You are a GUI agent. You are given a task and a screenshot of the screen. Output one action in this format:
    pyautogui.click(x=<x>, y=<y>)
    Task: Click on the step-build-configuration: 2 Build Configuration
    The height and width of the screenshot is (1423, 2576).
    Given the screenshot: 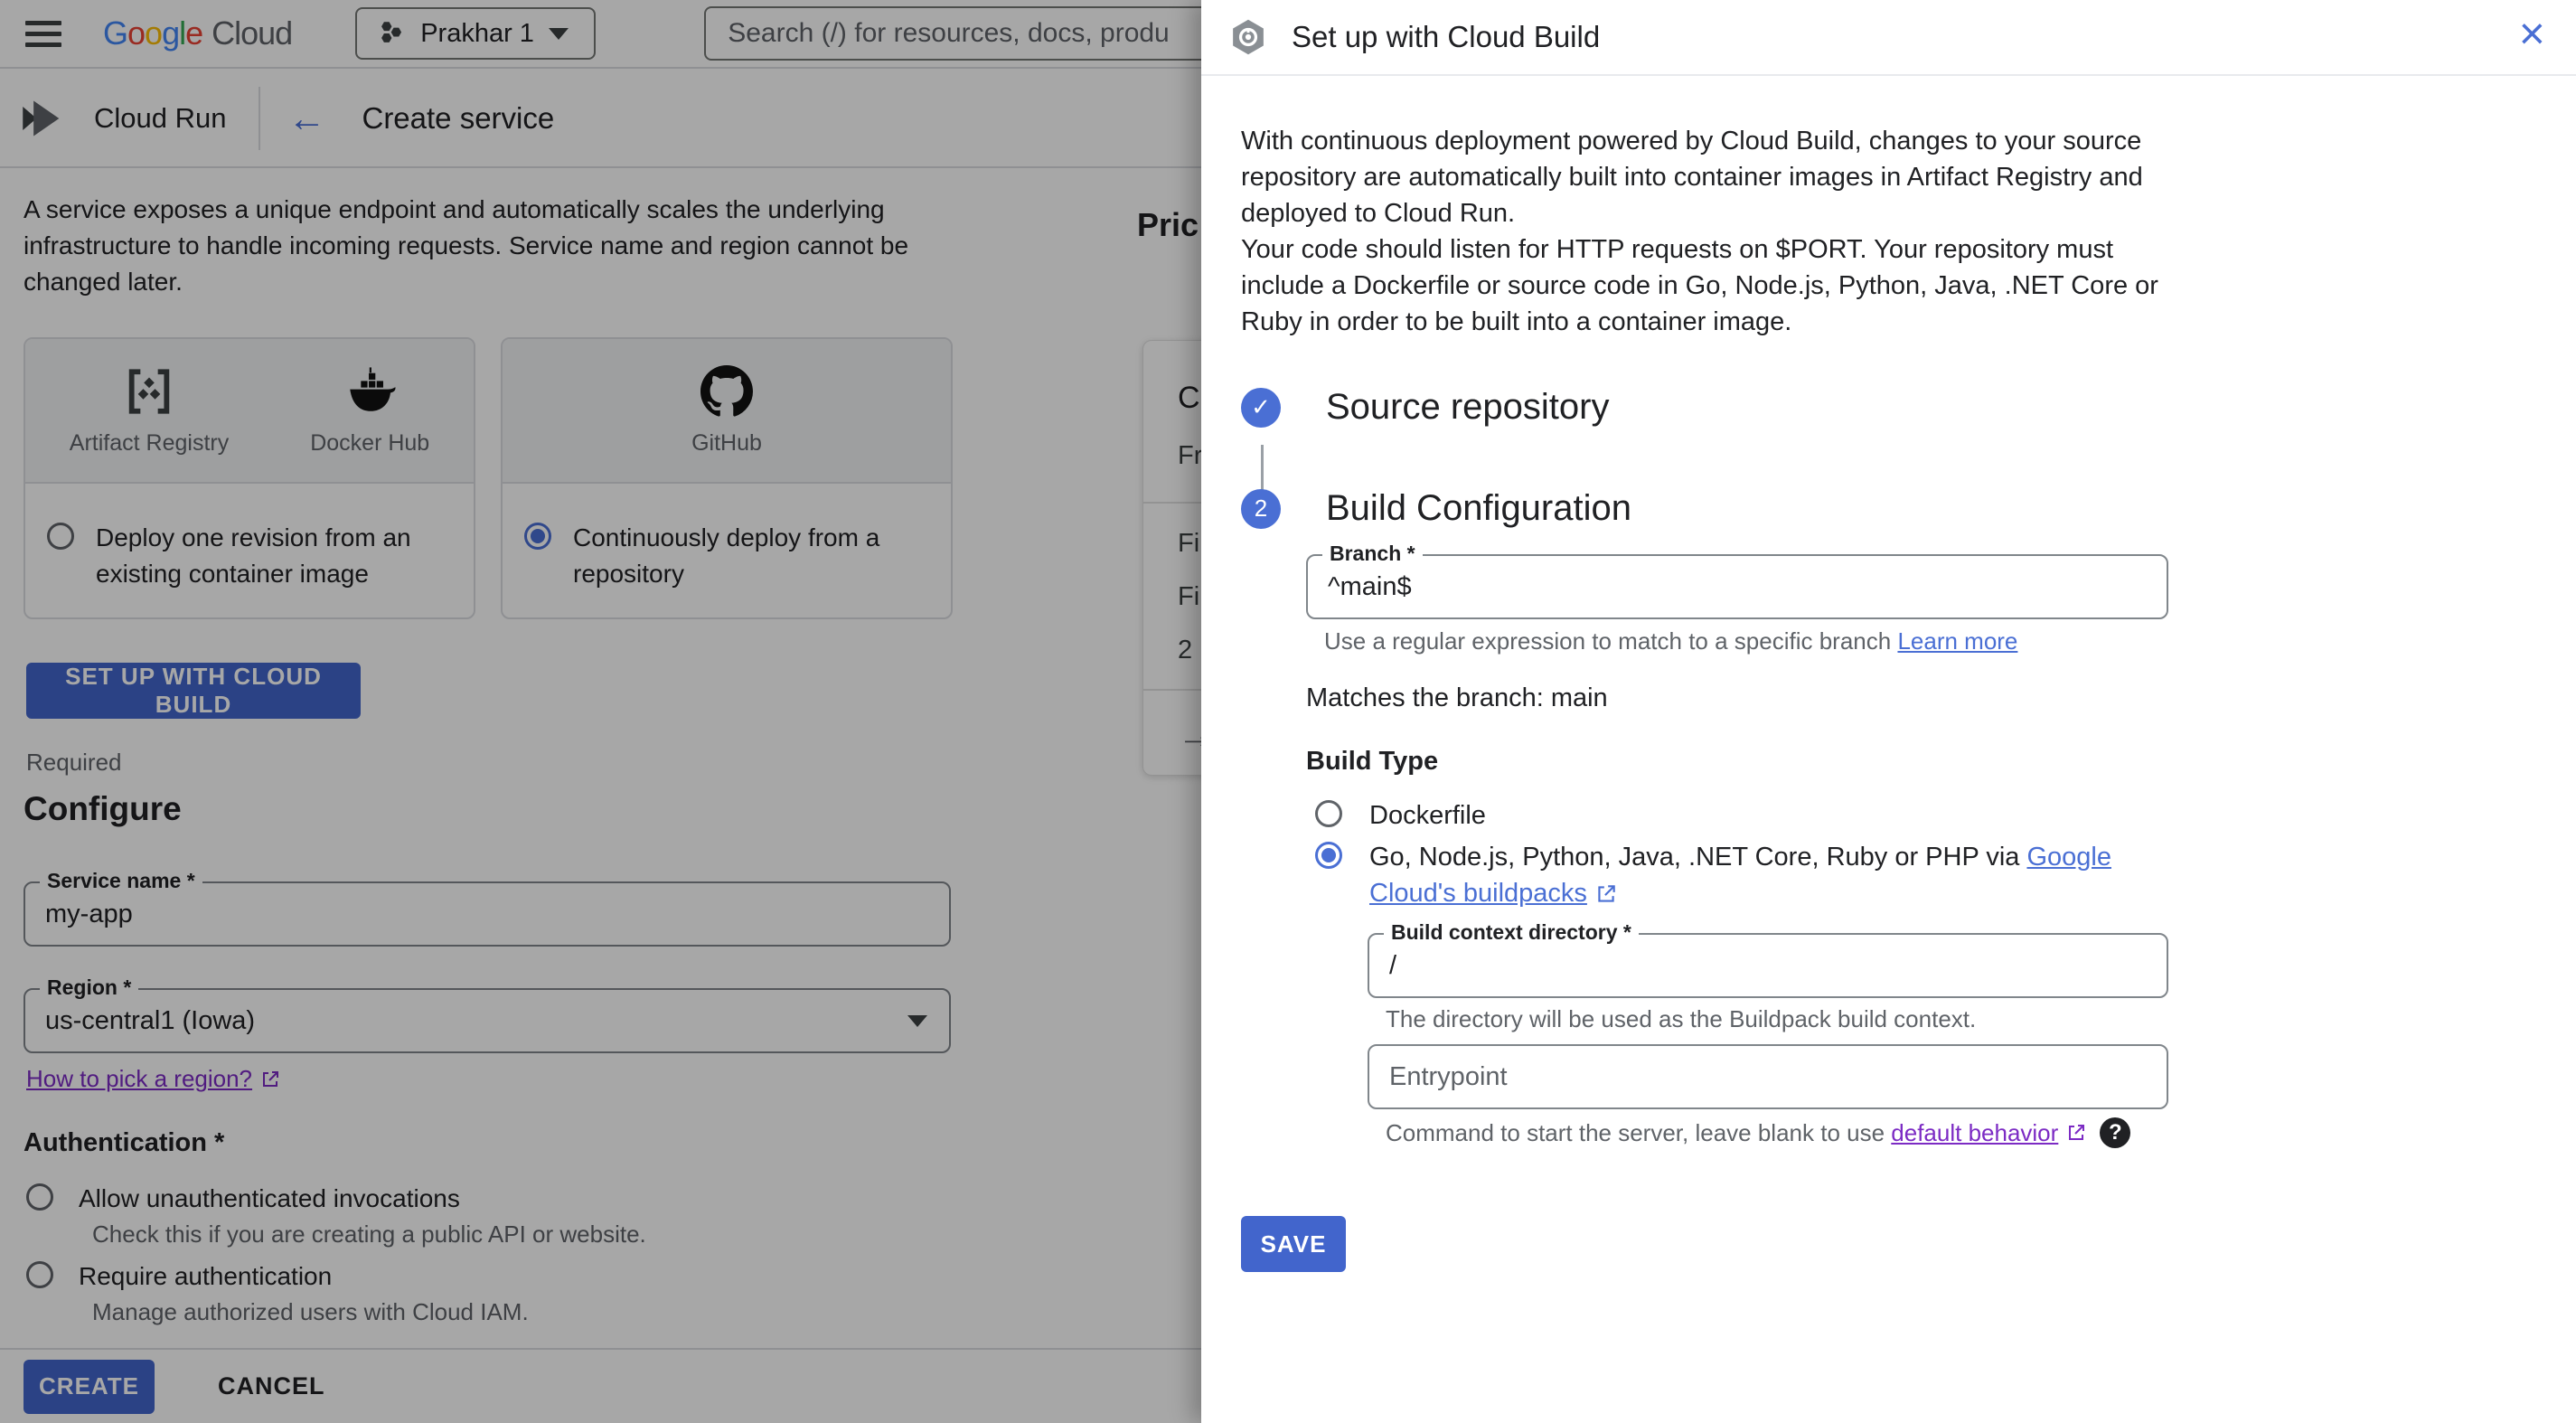 What is the action you would take?
    pyautogui.click(x=1436, y=508)
    